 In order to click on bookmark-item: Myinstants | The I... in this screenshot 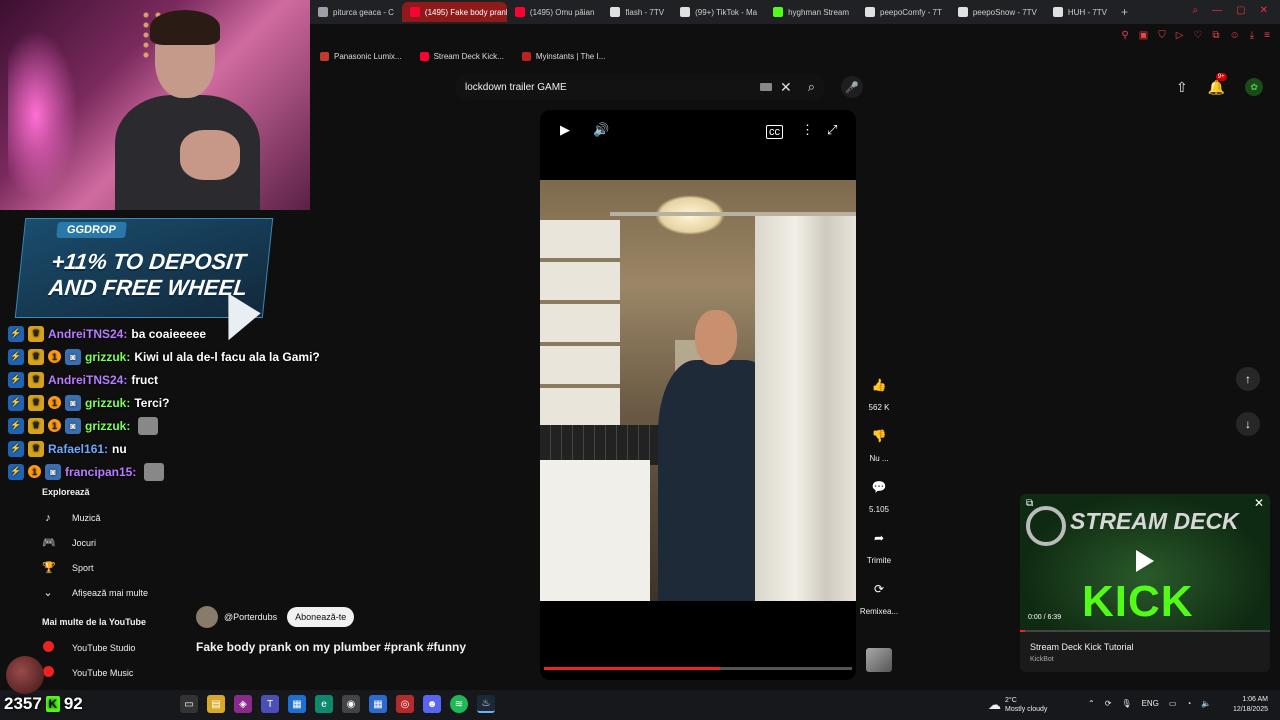, I will do `click(563, 56)`.